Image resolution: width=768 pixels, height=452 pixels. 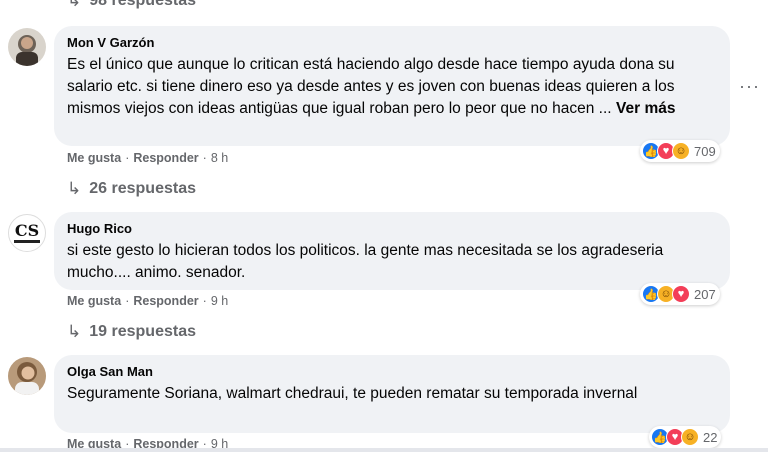 I want to click on comment-author: Hugo Rico, so click(x=392, y=228).